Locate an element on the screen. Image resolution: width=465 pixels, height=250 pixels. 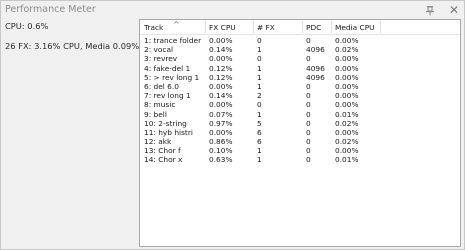
cell-track: 1: trance folder is located at coordinates (173, 40).